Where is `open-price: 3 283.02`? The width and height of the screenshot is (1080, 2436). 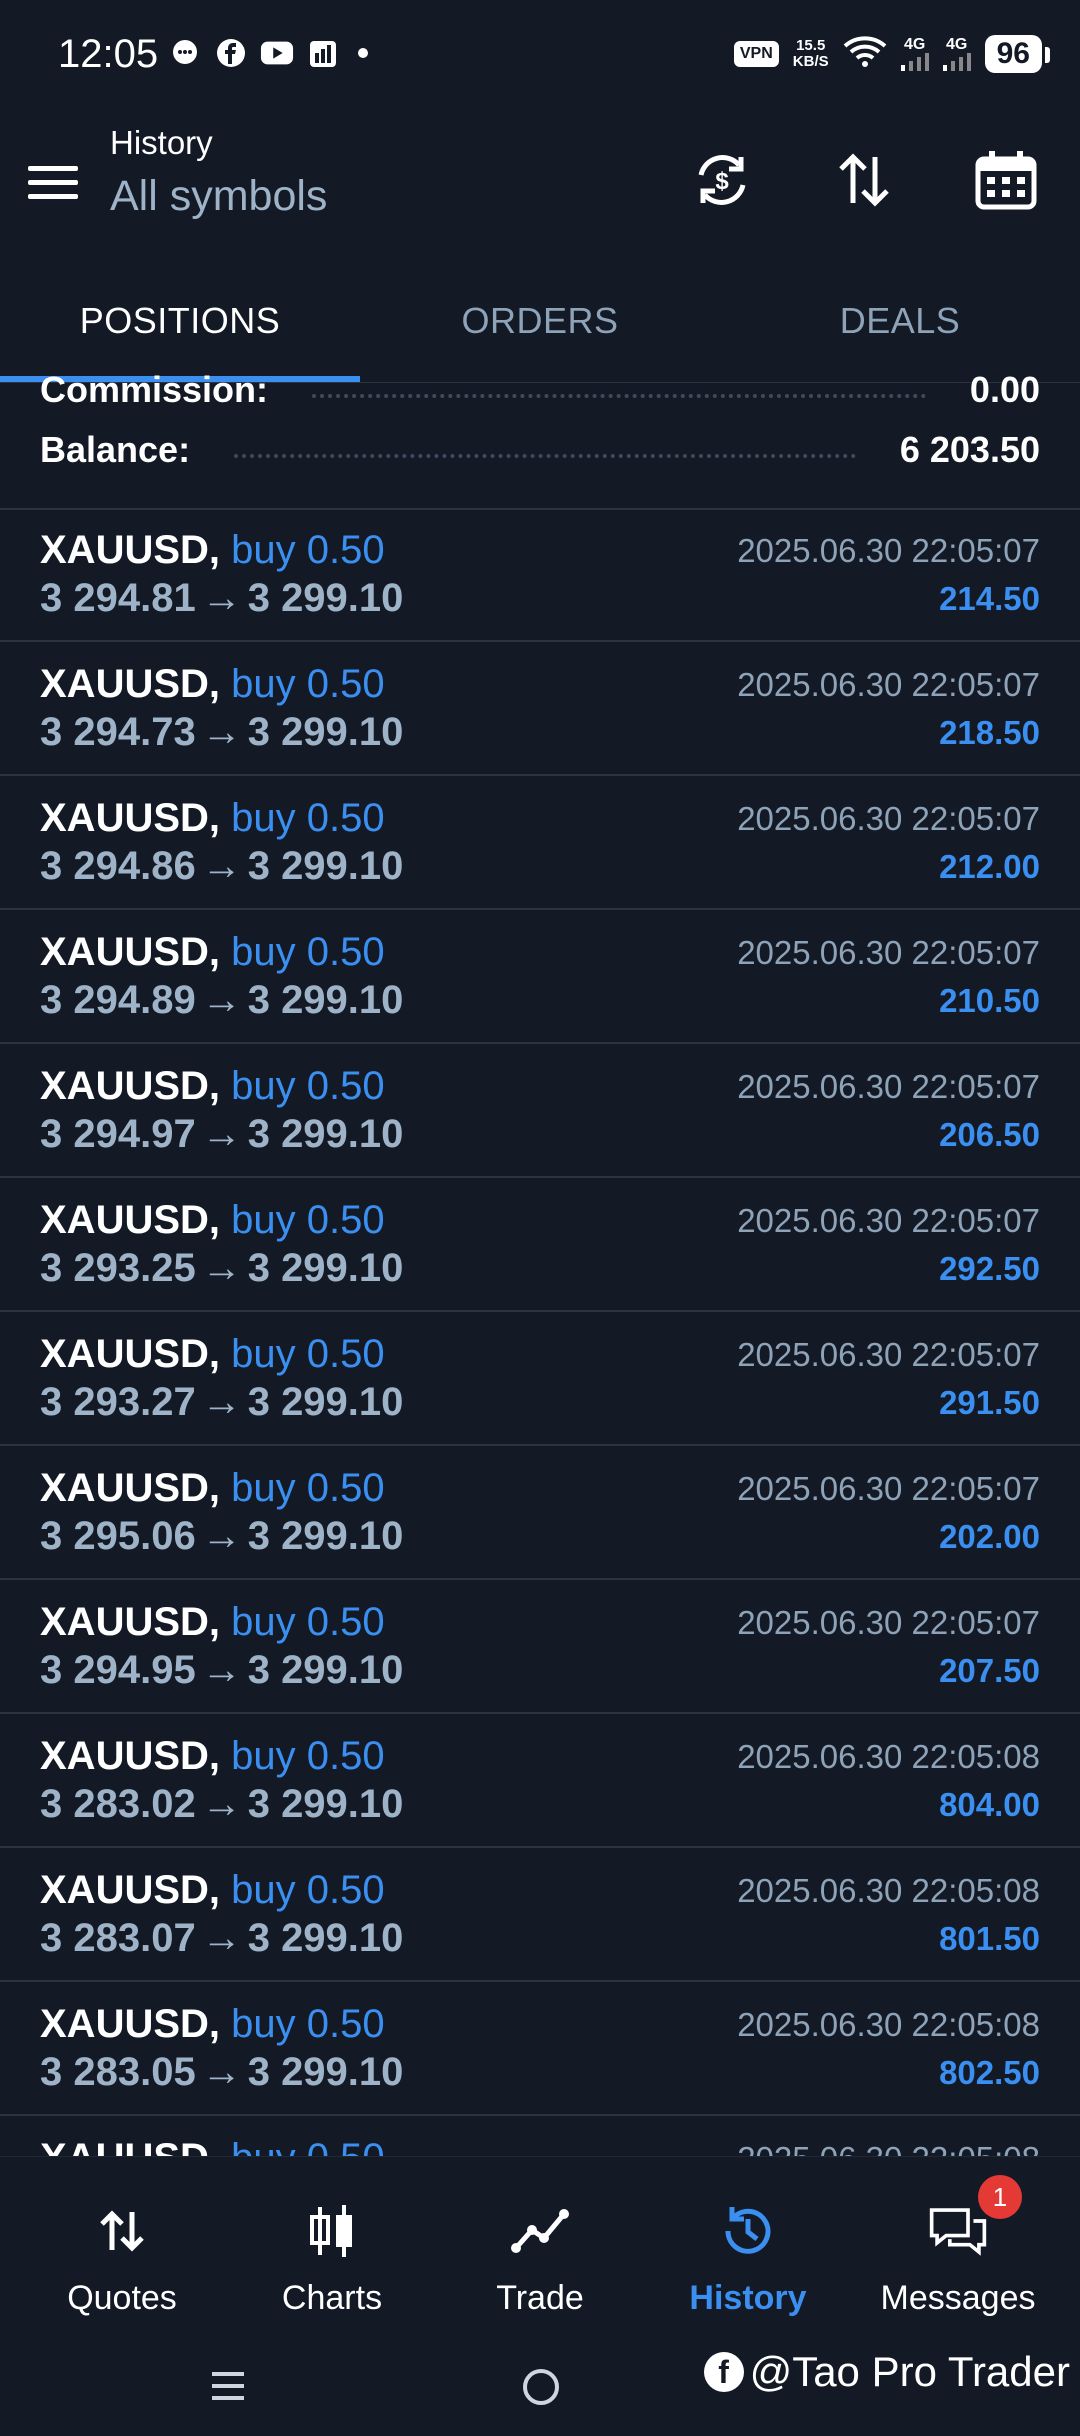 open-price: 3 283.02 is located at coordinates (118, 1804).